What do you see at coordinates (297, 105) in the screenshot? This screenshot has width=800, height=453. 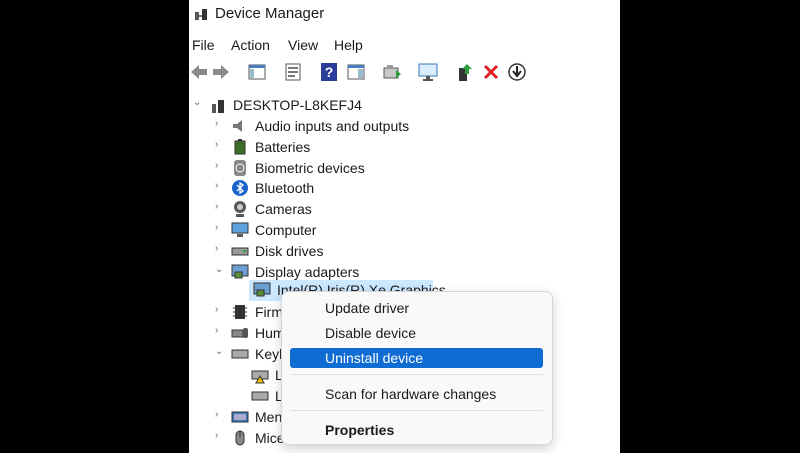 I see `root-label: DESKTOP-L8KEFJ4` at bounding box center [297, 105].